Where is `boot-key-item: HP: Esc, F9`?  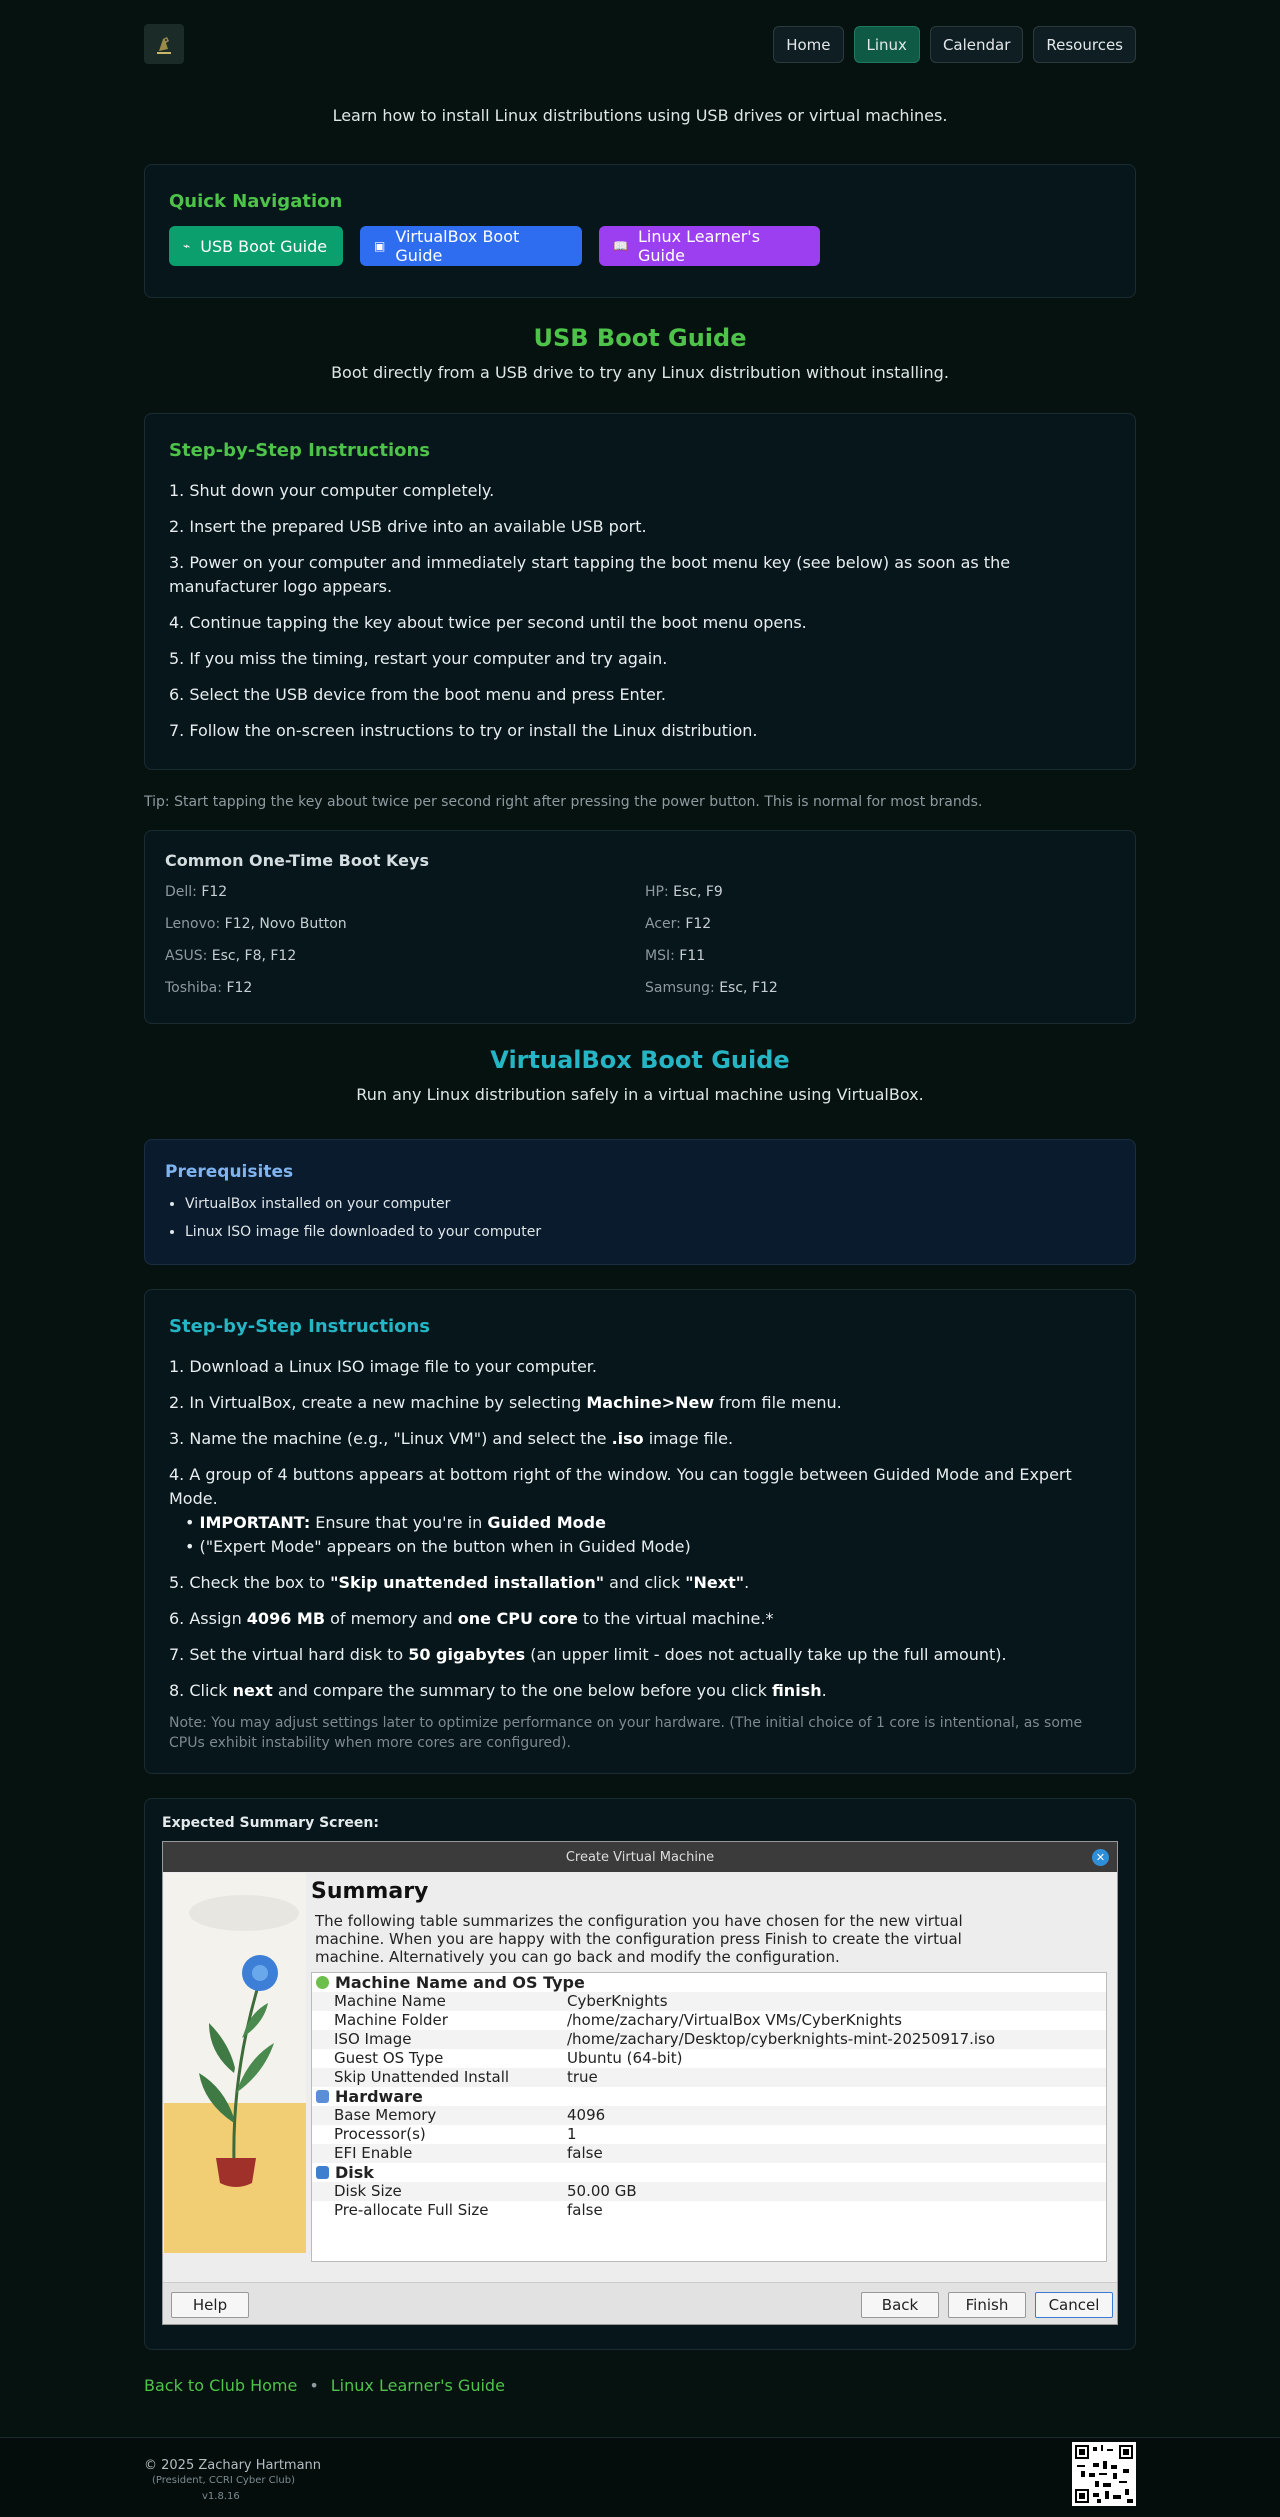 boot-key-item: HP: Esc, F9 is located at coordinates (684, 892).